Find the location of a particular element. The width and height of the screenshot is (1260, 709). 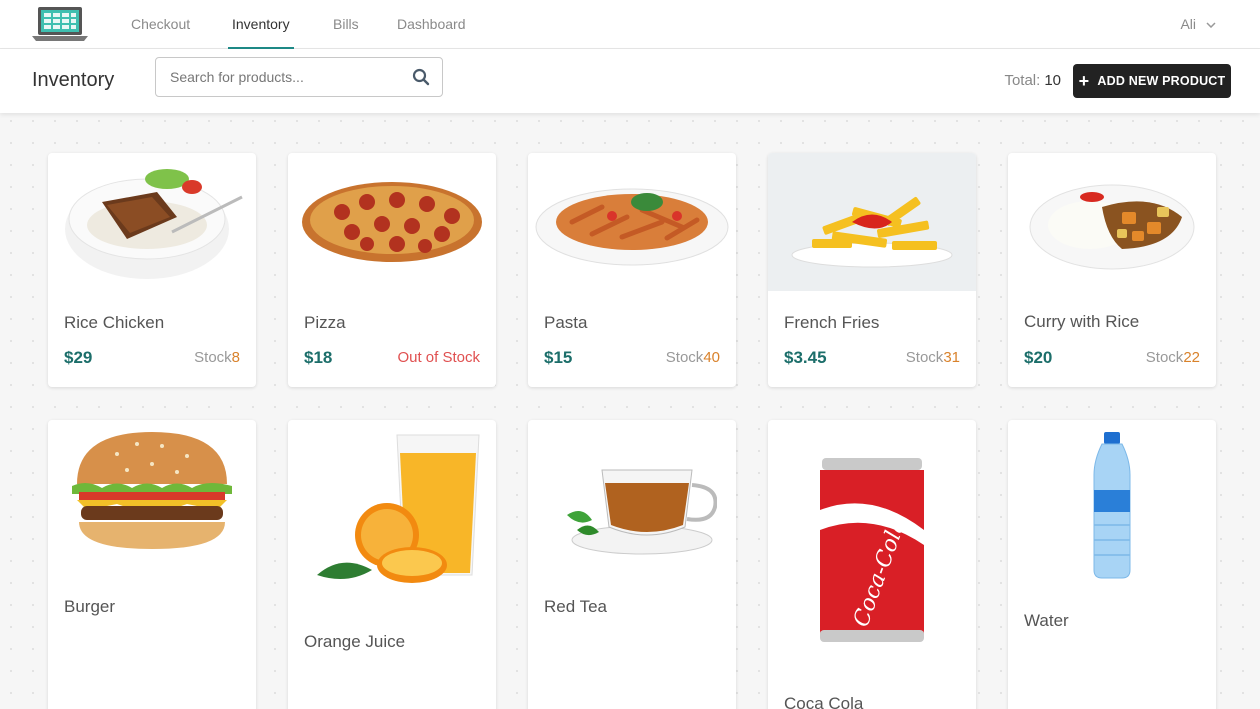

product-name: Burger is located at coordinates (90, 606).